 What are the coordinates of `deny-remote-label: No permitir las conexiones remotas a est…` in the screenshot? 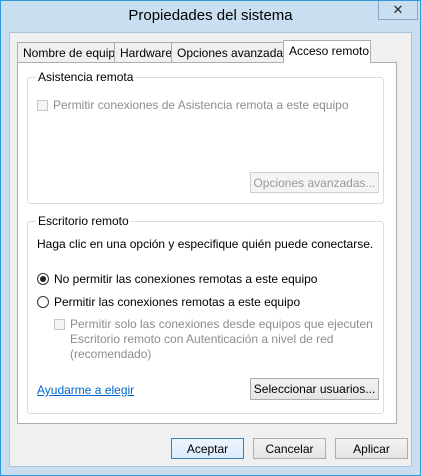 It's located at (186, 279).